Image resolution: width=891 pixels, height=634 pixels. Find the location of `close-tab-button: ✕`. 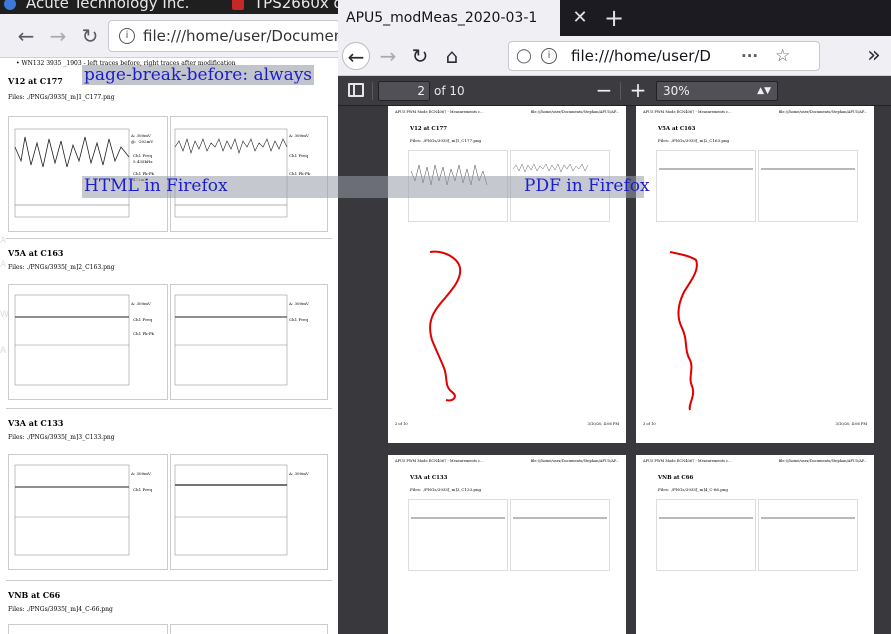

close-tab-button: ✕ is located at coordinates (580, 18).